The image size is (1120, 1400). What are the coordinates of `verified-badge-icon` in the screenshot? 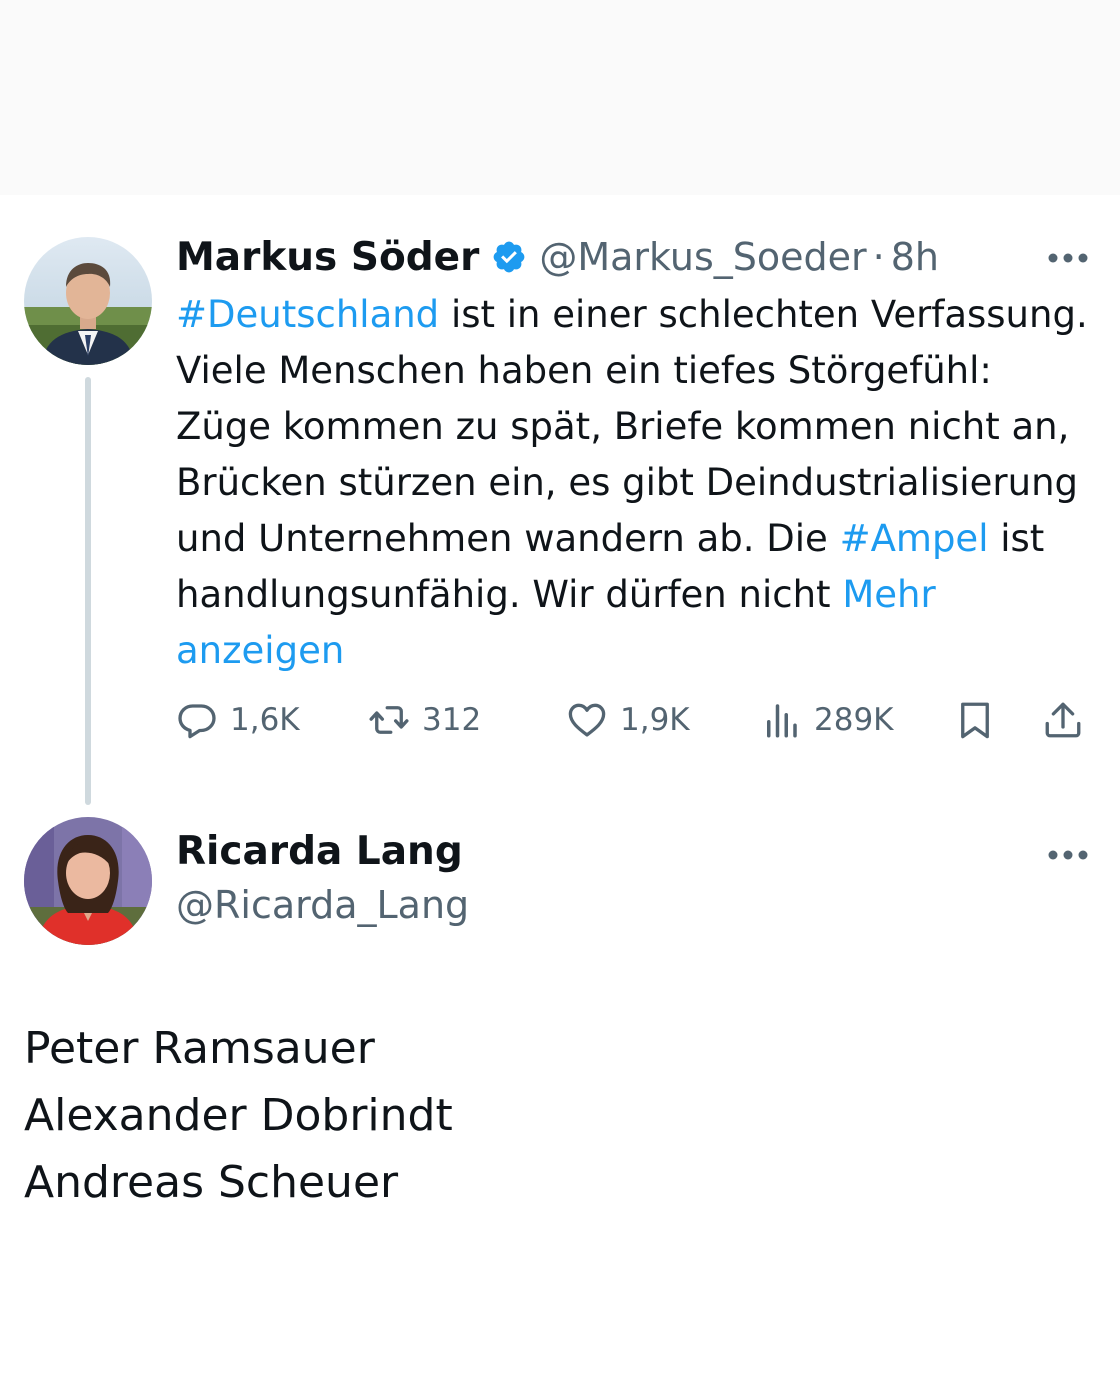 It's located at (509, 257).